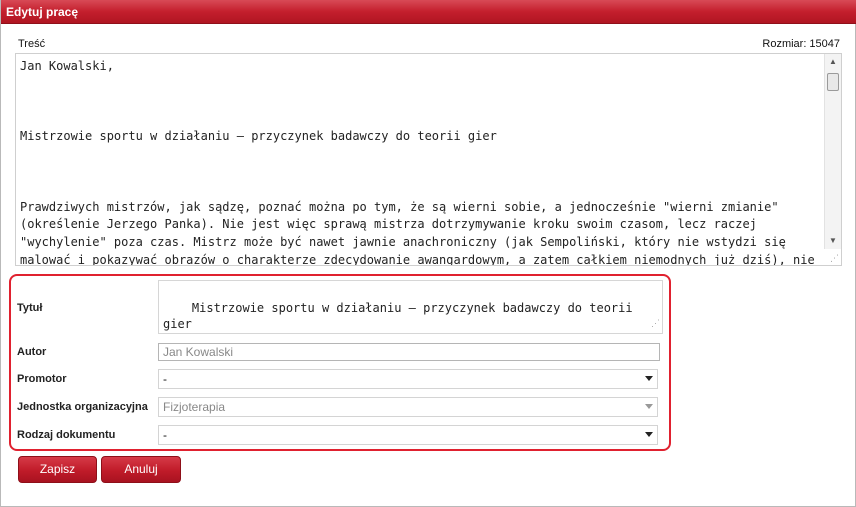 The height and width of the screenshot is (507, 856). What do you see at coordinates (408, 435) in the screenshot?
I see `doctype-select: -` at bounding box center [408, 435].